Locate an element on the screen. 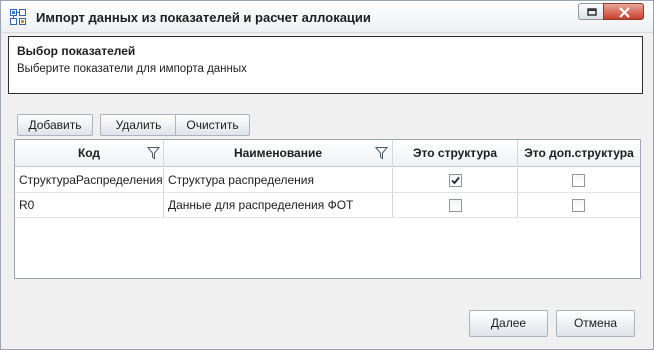  check-icon is located at coordinates (455, 180).